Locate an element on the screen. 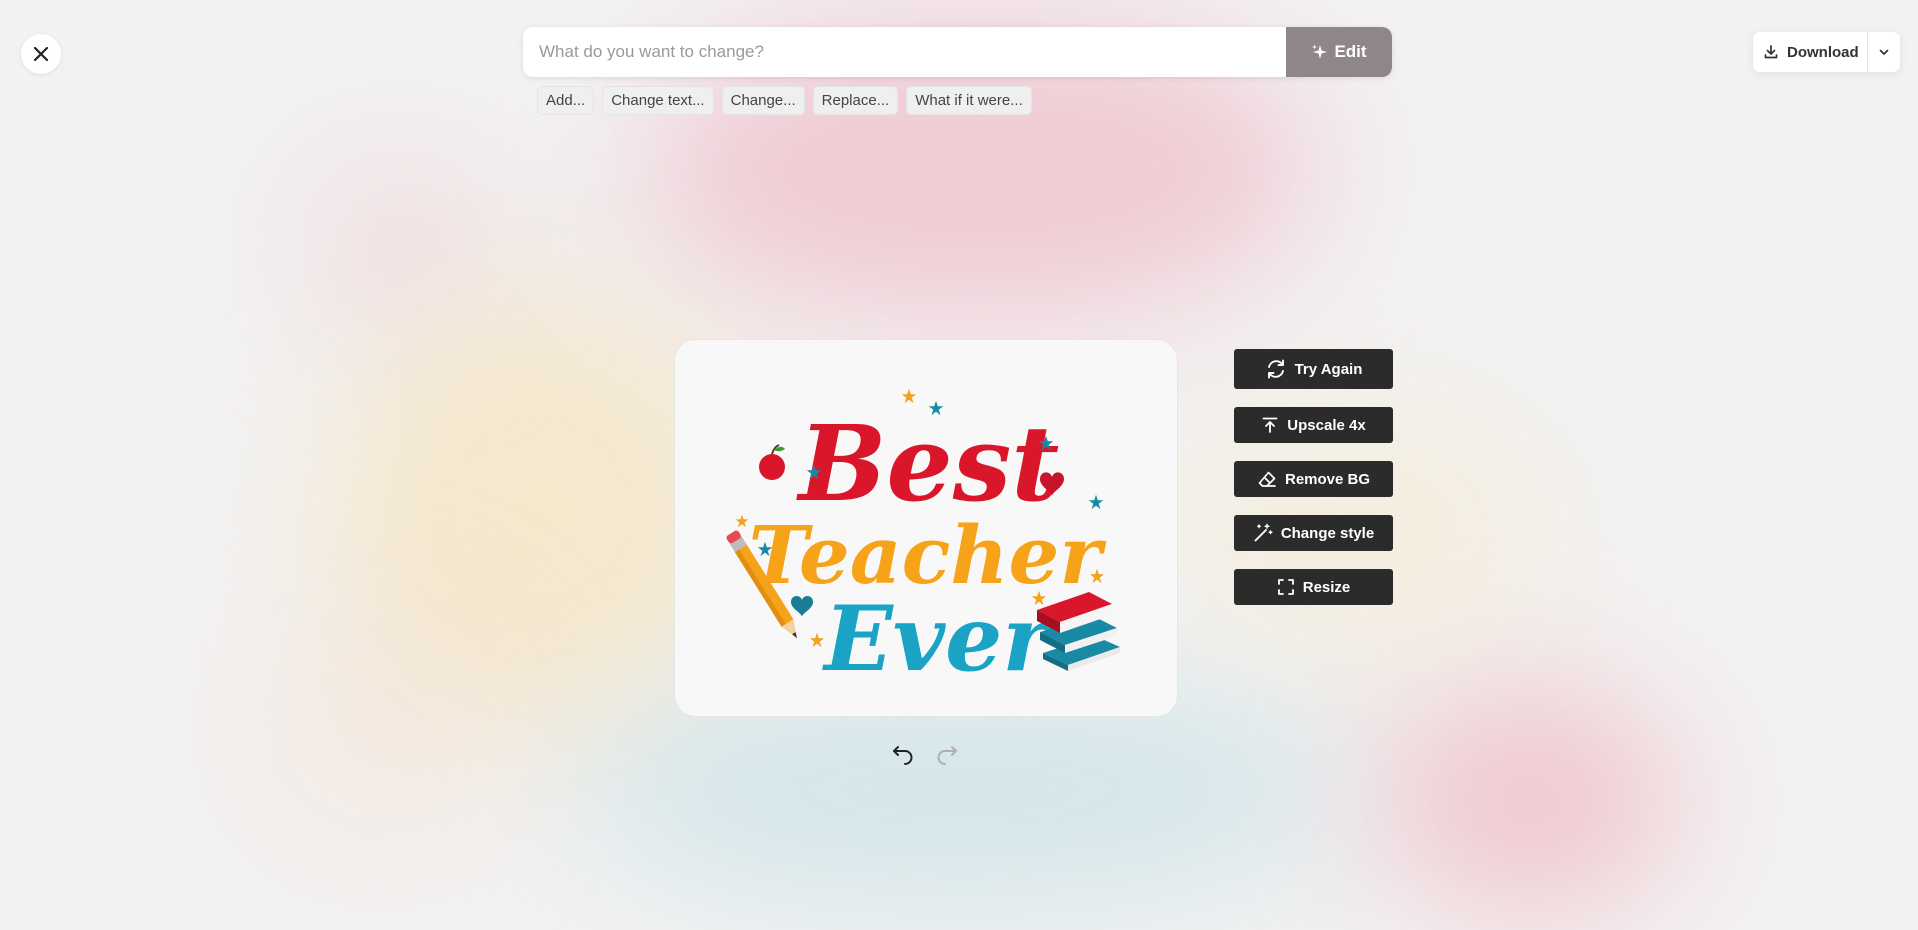  resize-button: Resize is located at coordinates (1313, 587).